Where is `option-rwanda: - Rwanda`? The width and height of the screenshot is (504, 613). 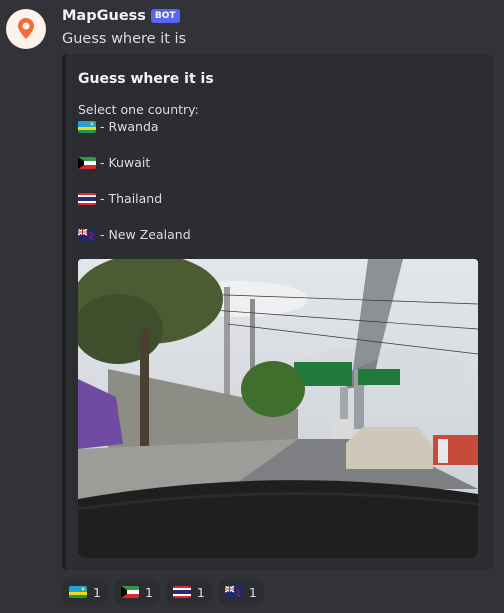
option-rwanda: - Rwanda is located at coordinates (118, 126).